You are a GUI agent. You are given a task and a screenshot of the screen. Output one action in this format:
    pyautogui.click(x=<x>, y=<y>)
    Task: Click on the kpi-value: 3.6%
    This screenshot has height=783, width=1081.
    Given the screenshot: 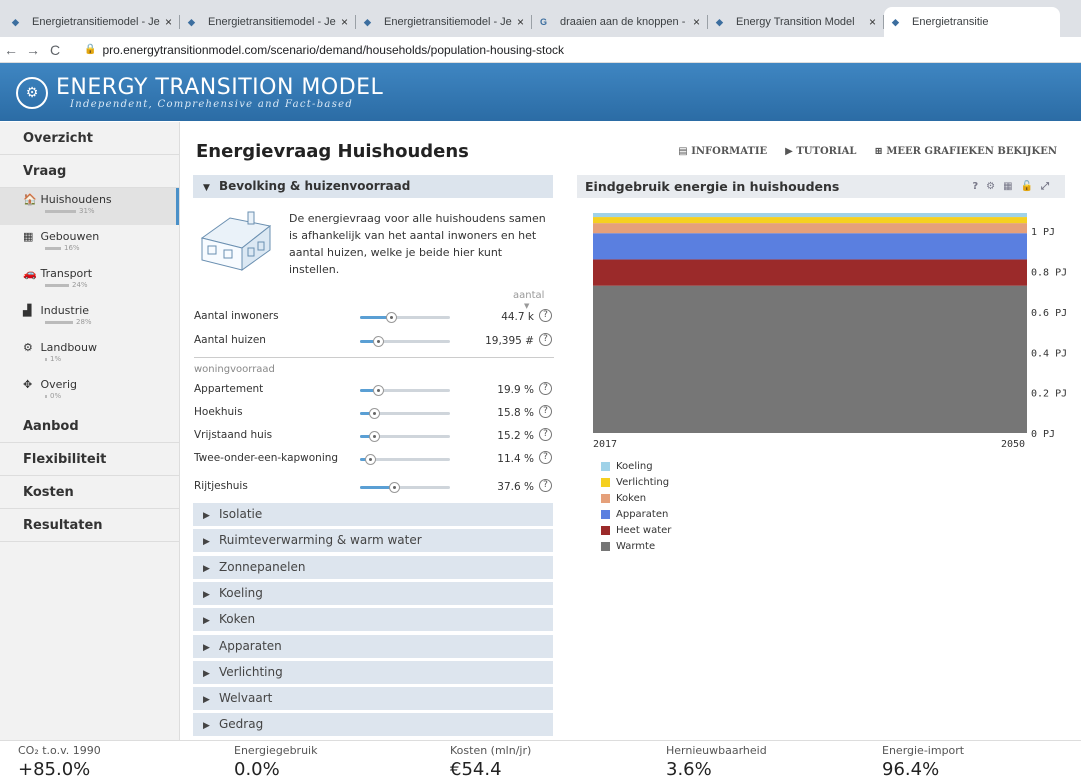 What is the action you would take?
    pyautogui.click(x=689, y=769)
    